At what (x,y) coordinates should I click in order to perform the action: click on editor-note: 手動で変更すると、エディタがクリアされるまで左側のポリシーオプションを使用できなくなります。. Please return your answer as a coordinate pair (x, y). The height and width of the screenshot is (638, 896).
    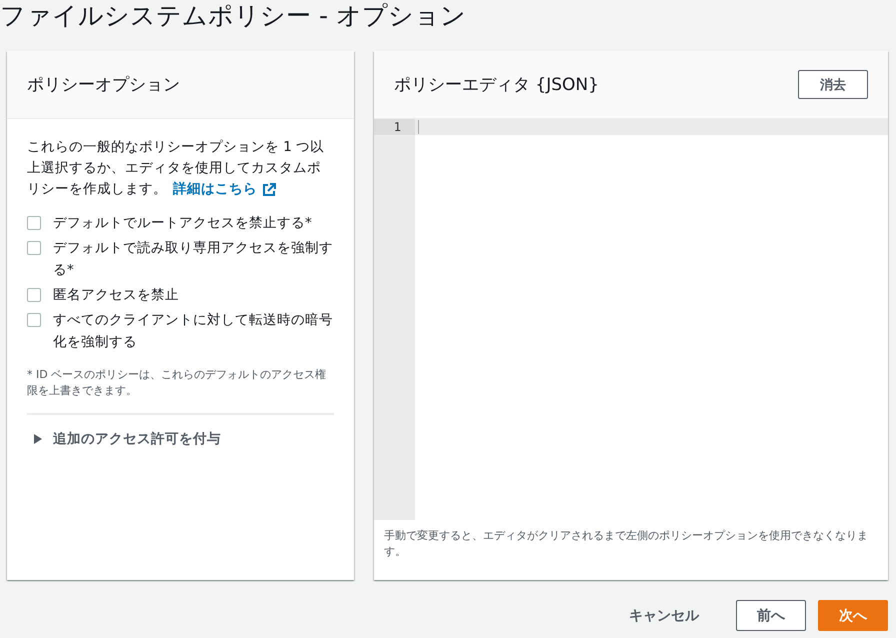
    Looking at the image, I should click on (626, 544).